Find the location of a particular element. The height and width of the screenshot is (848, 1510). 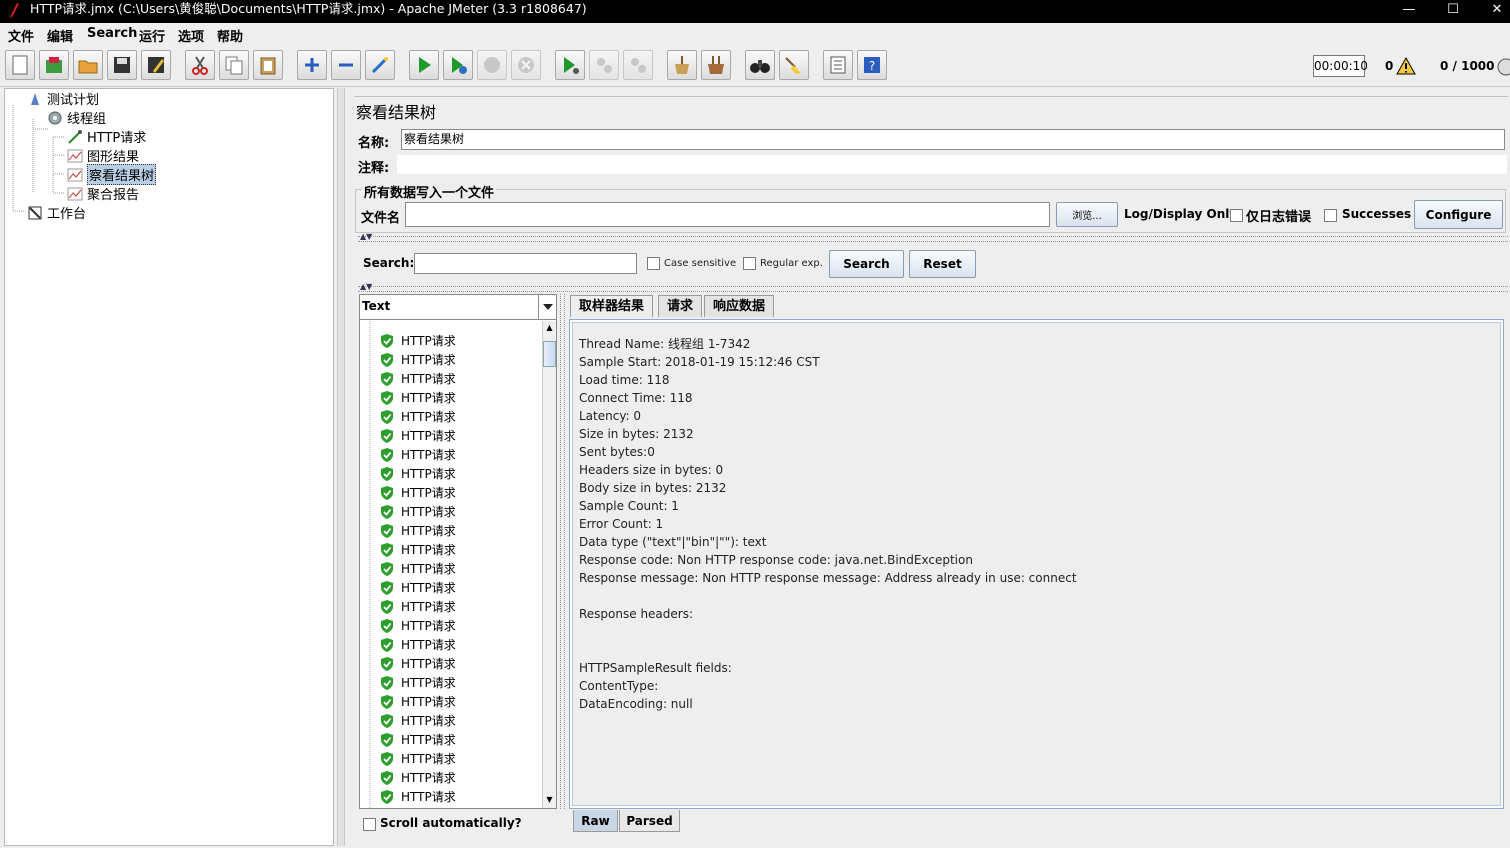

case-sensitive-checkbox is located at coordinates (653, 263).